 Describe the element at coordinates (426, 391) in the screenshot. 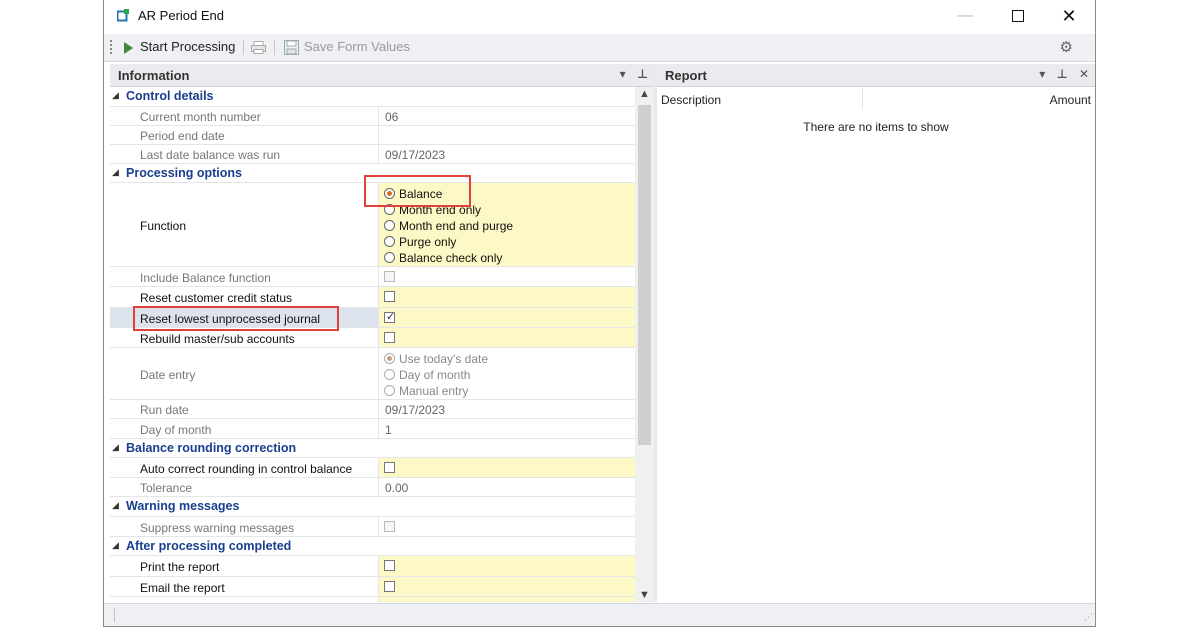

I see `radio-manual-entry: Manual entry` at that location.